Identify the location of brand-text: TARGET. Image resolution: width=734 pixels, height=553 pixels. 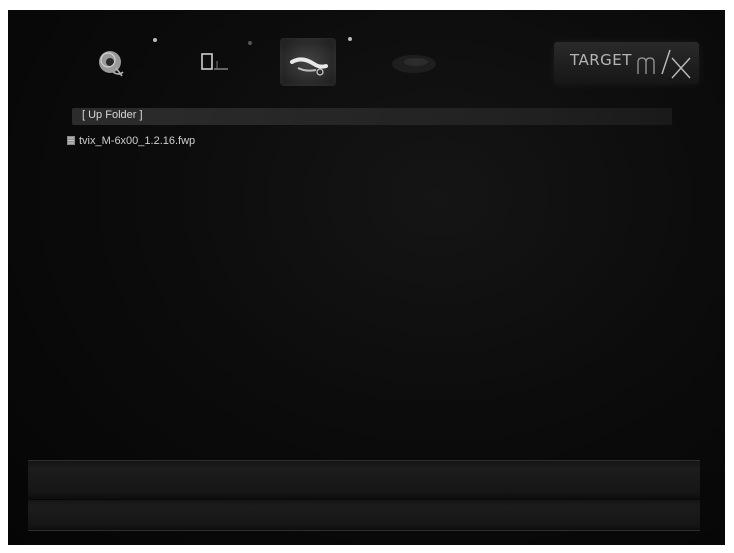
(601, 60).